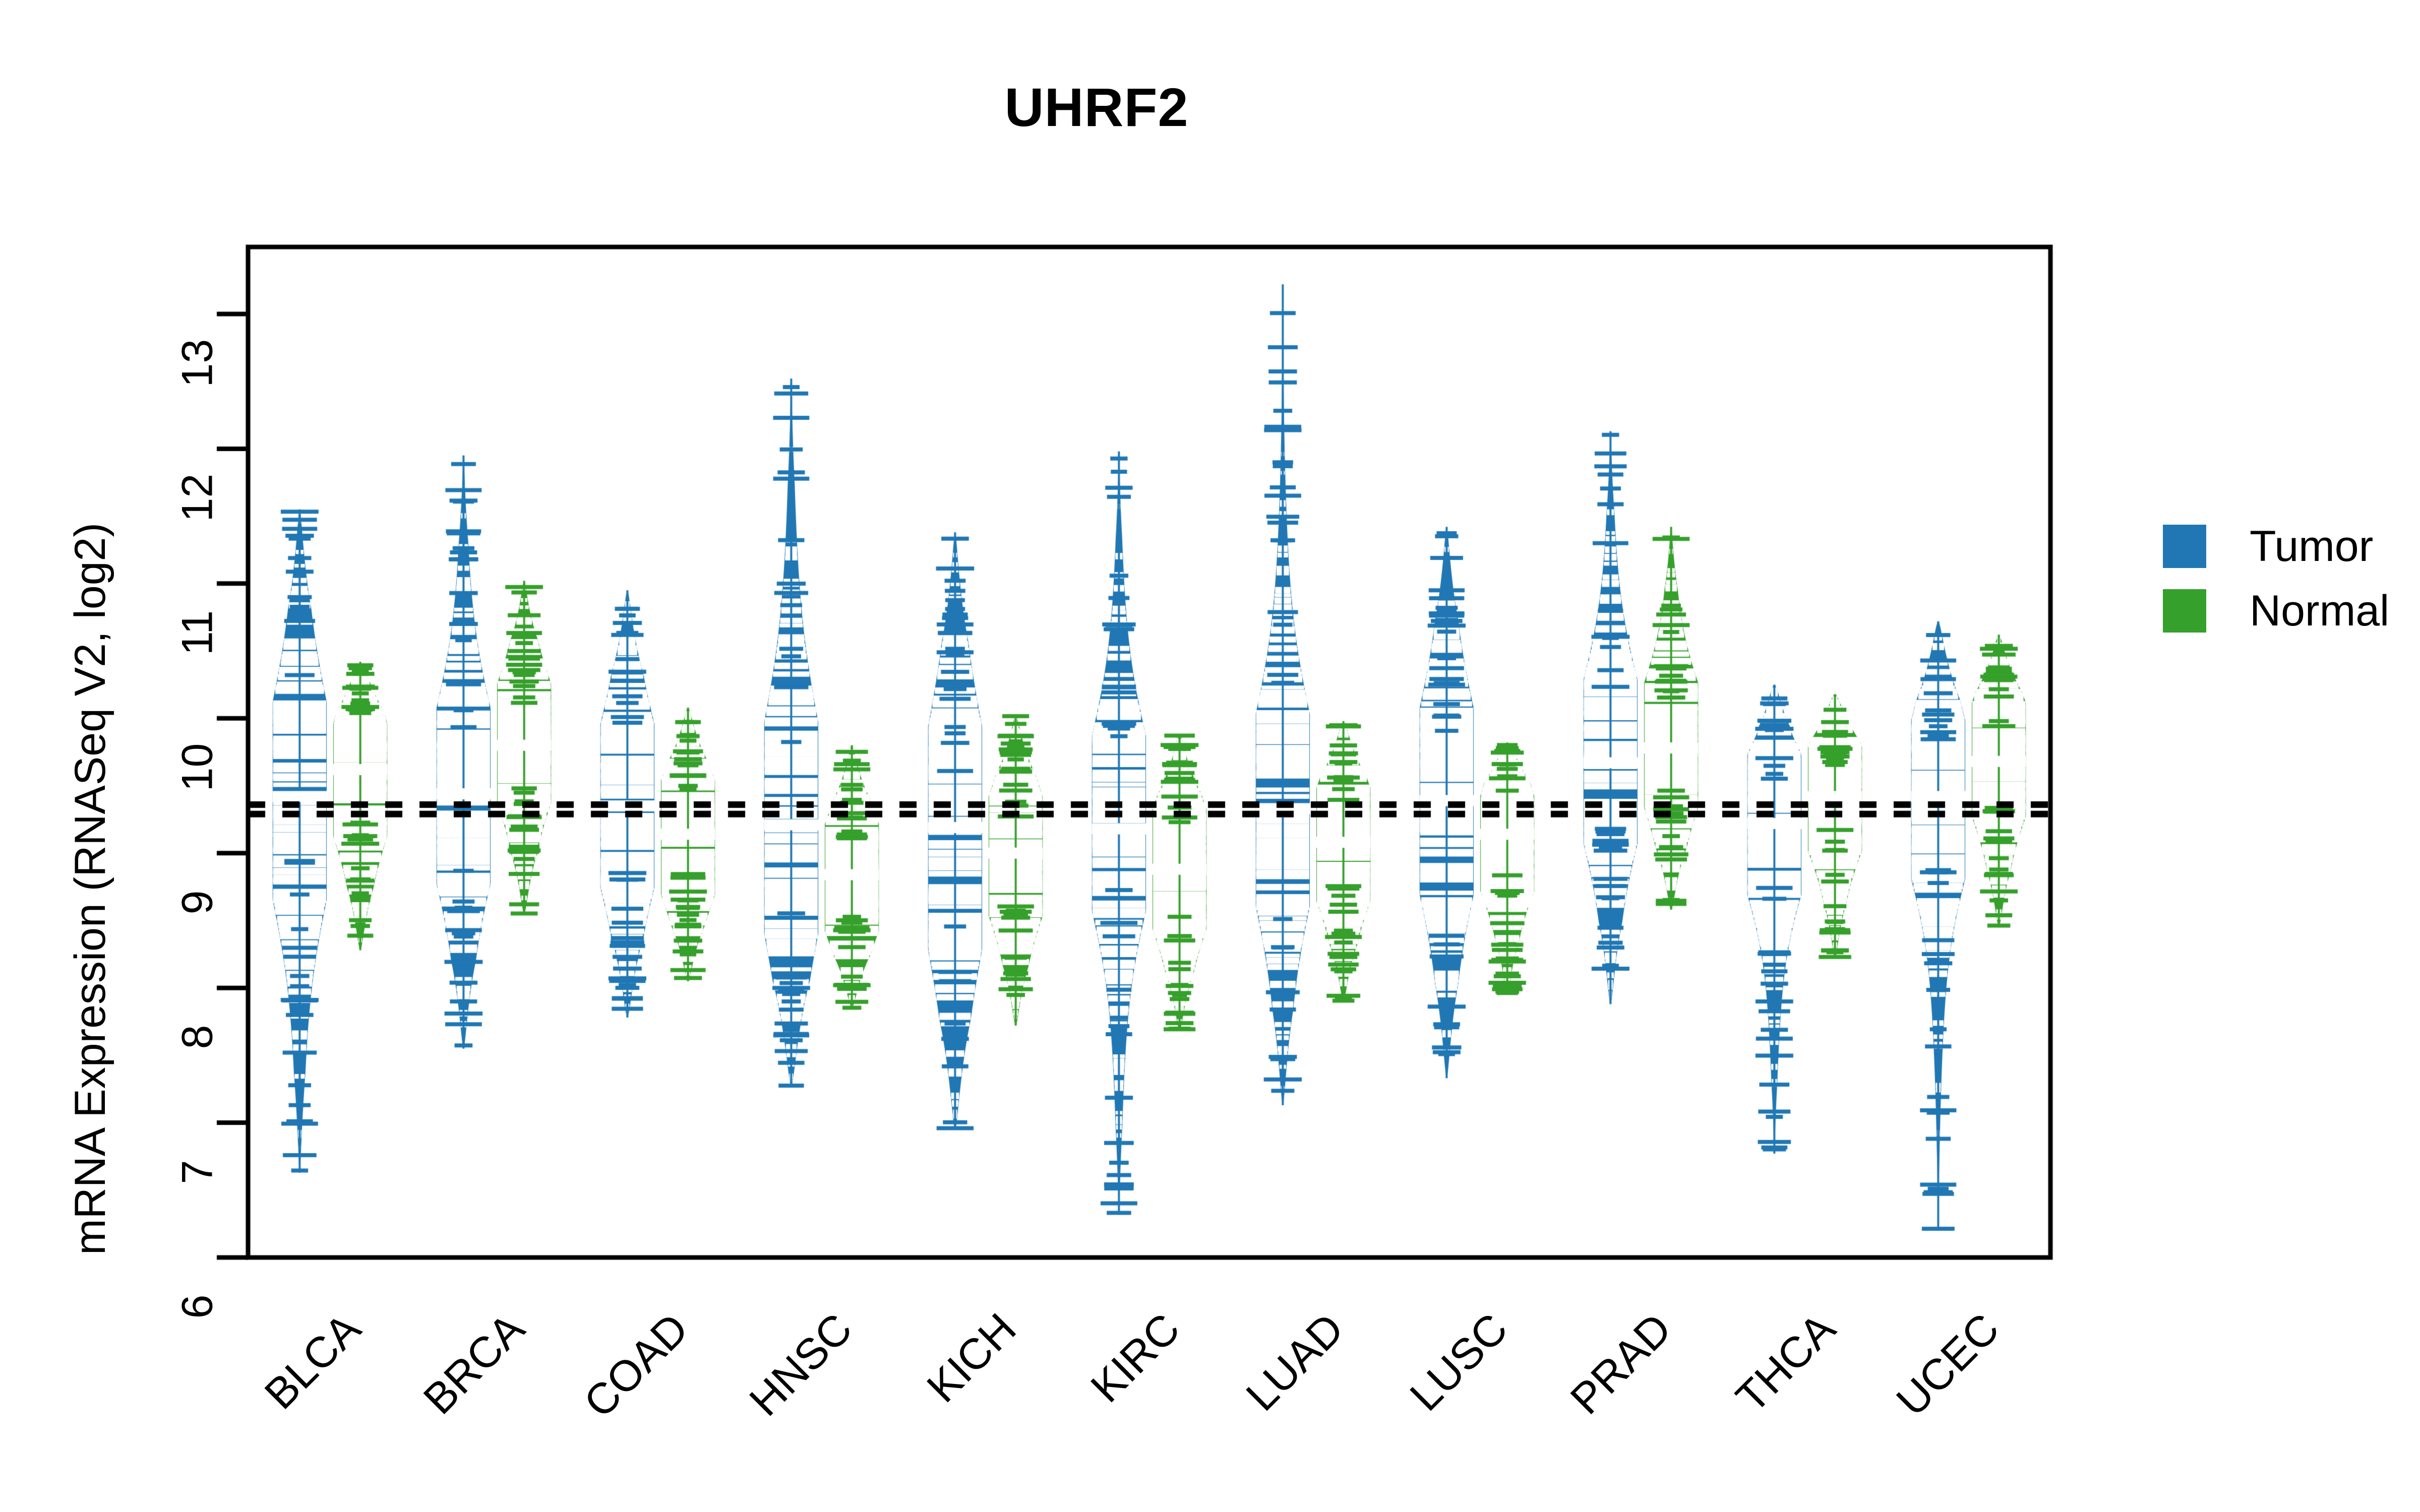 The height and width of the screenshot is (1512, 2420). Describe the element at coordinates (197, 498) in the screenshot. I see `y-tick-label-12: 12` at that location.